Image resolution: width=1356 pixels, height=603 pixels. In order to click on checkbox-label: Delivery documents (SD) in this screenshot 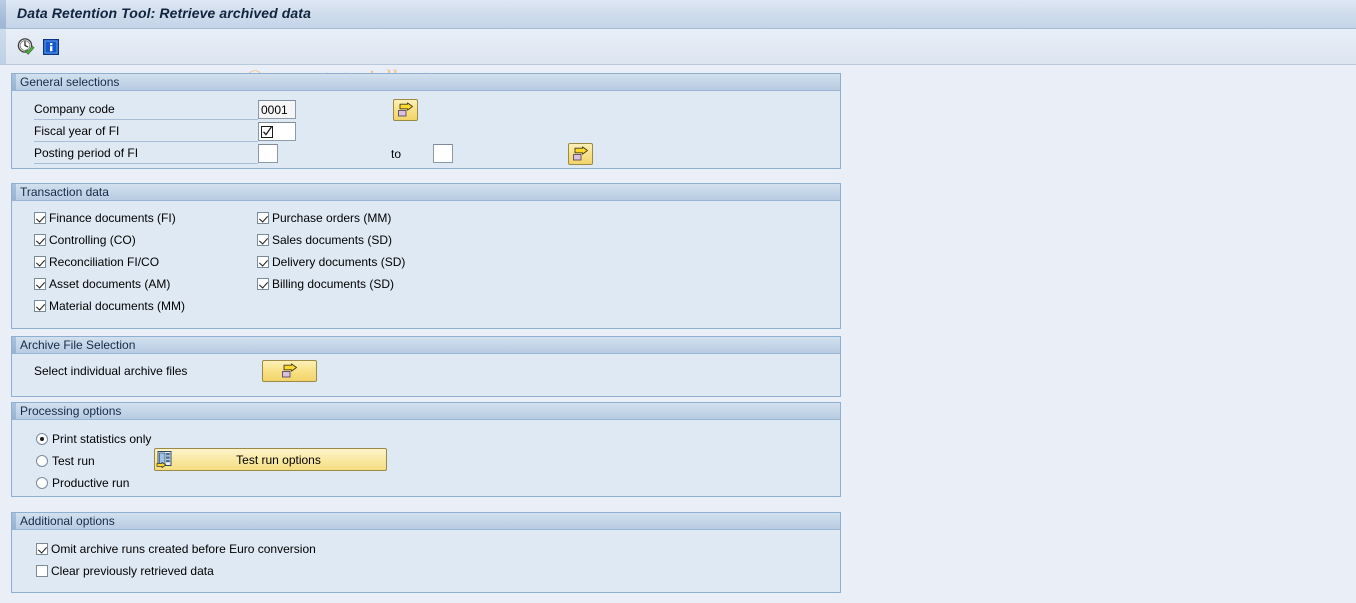, I will do `click(339, 261)`.